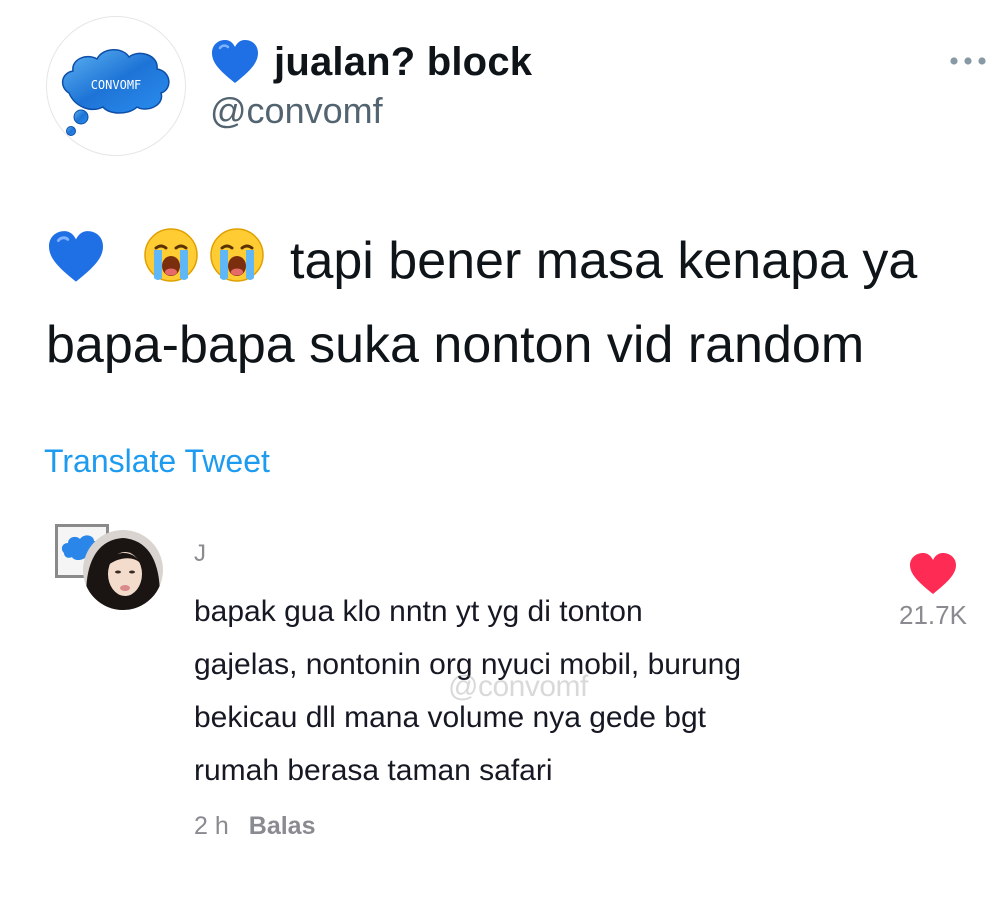 This screenshot has height=920, width=1000. What do you see at coordinates (200, 554) in the screenshot?
I see `commenter-username: J` at bounding box center [200, 554].